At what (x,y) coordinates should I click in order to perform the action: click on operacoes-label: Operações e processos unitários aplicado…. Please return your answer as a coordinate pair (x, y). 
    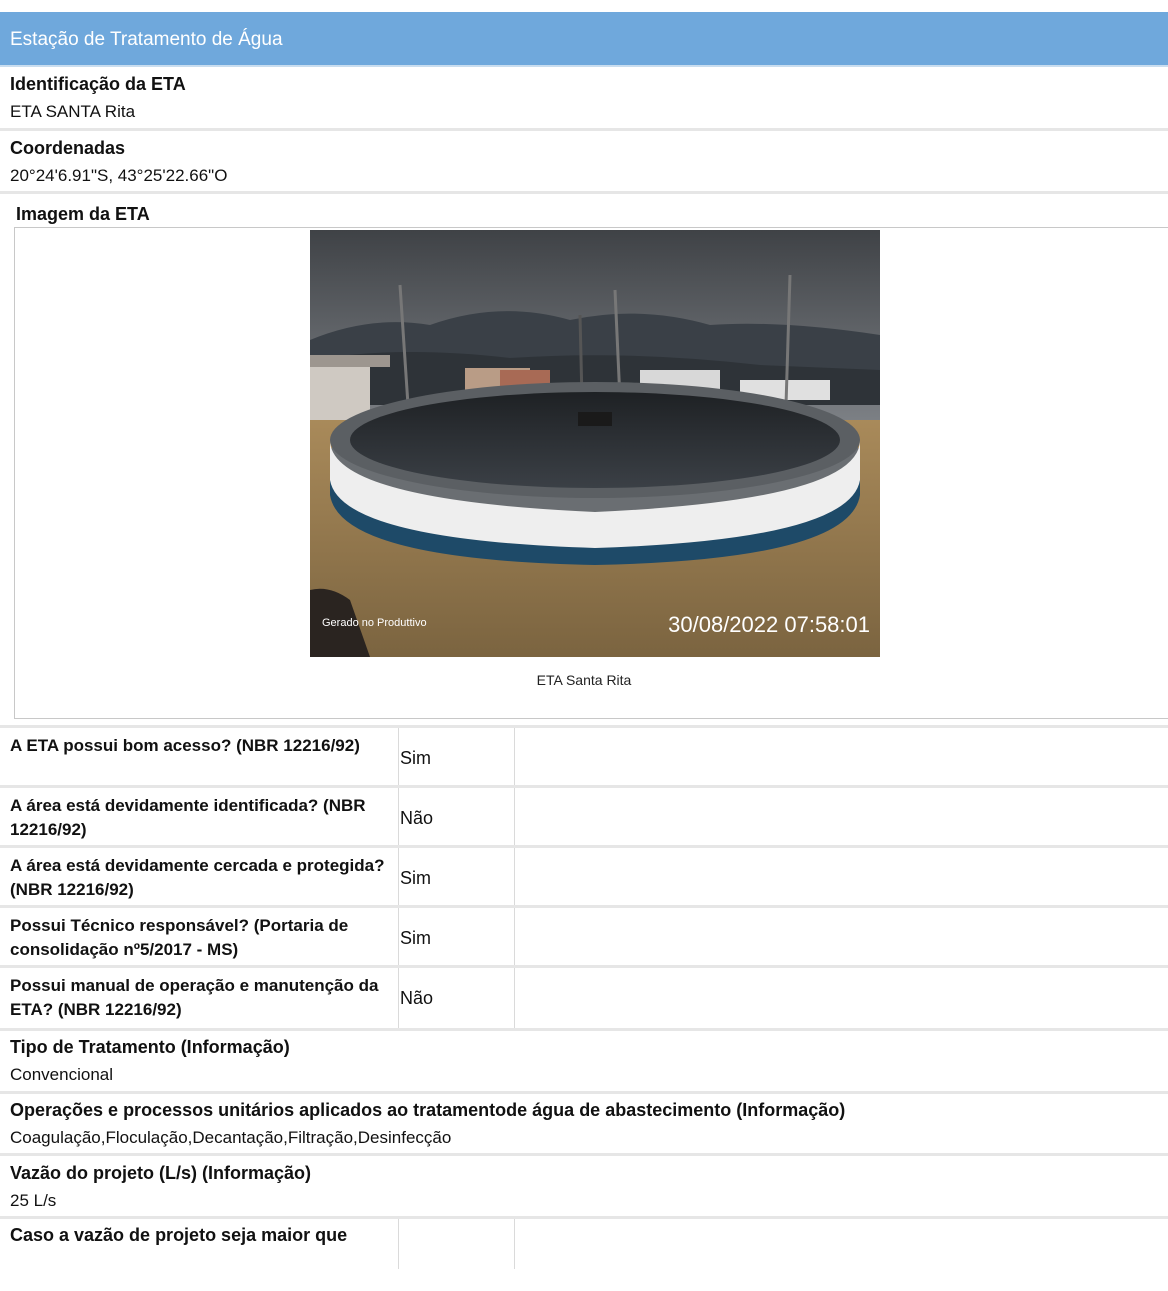
    Looking at the image, I should click on (428, 1110).